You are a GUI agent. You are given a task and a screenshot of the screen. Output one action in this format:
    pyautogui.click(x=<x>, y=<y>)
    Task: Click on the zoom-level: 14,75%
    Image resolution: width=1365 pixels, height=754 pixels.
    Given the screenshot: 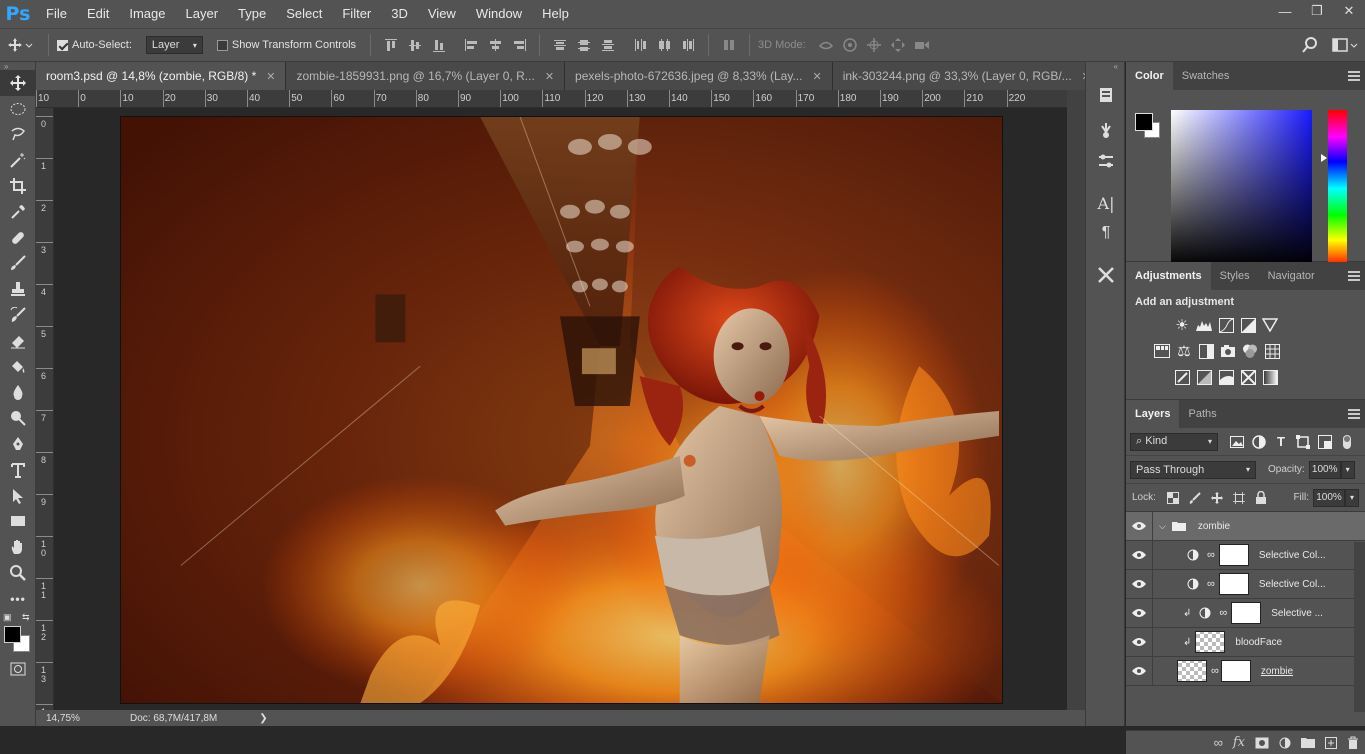 What is the action you would take?
    pyautogui.click(x=66, y=718)
    